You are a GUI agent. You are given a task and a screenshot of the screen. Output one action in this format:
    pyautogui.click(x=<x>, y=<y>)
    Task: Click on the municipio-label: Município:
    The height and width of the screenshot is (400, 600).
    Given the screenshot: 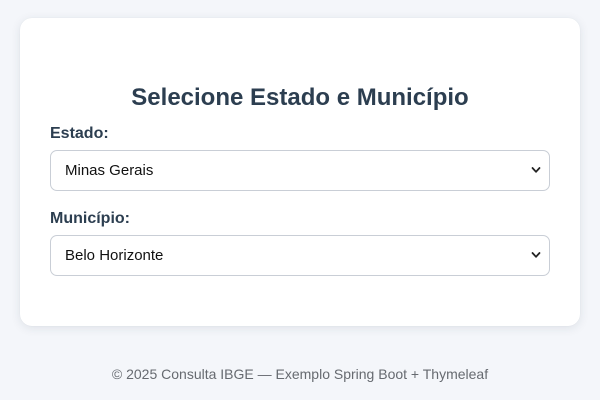 What is the action you would take?
    pyautogui.click(x=90, y=218)
    